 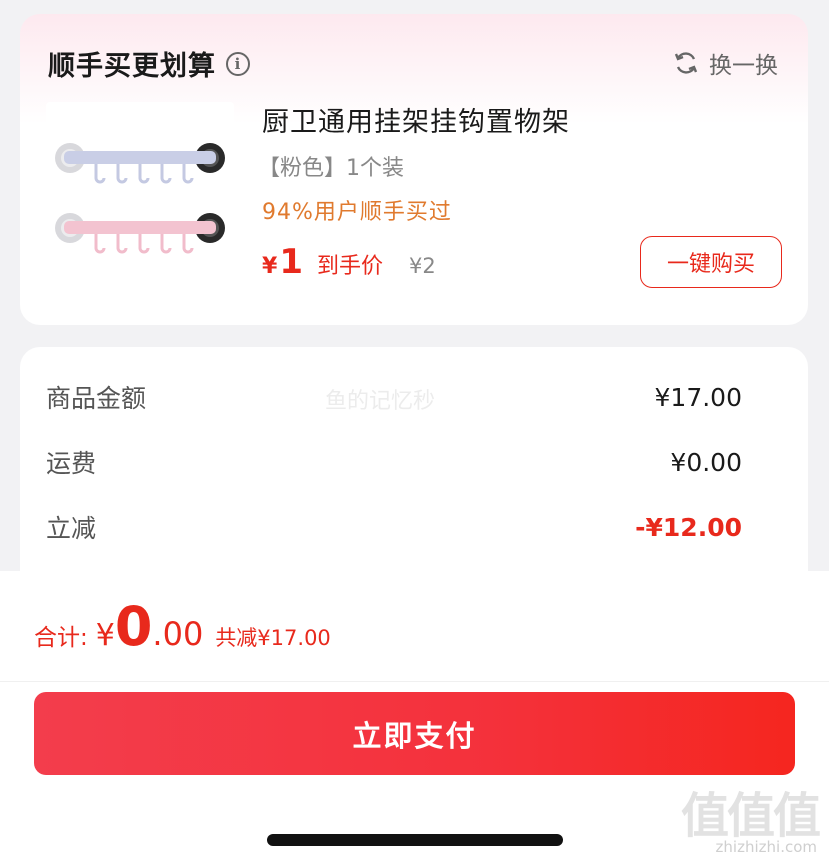 I want to click on price-row: ¥ 1 到手价 ¥2, so click(x=349, y=262).